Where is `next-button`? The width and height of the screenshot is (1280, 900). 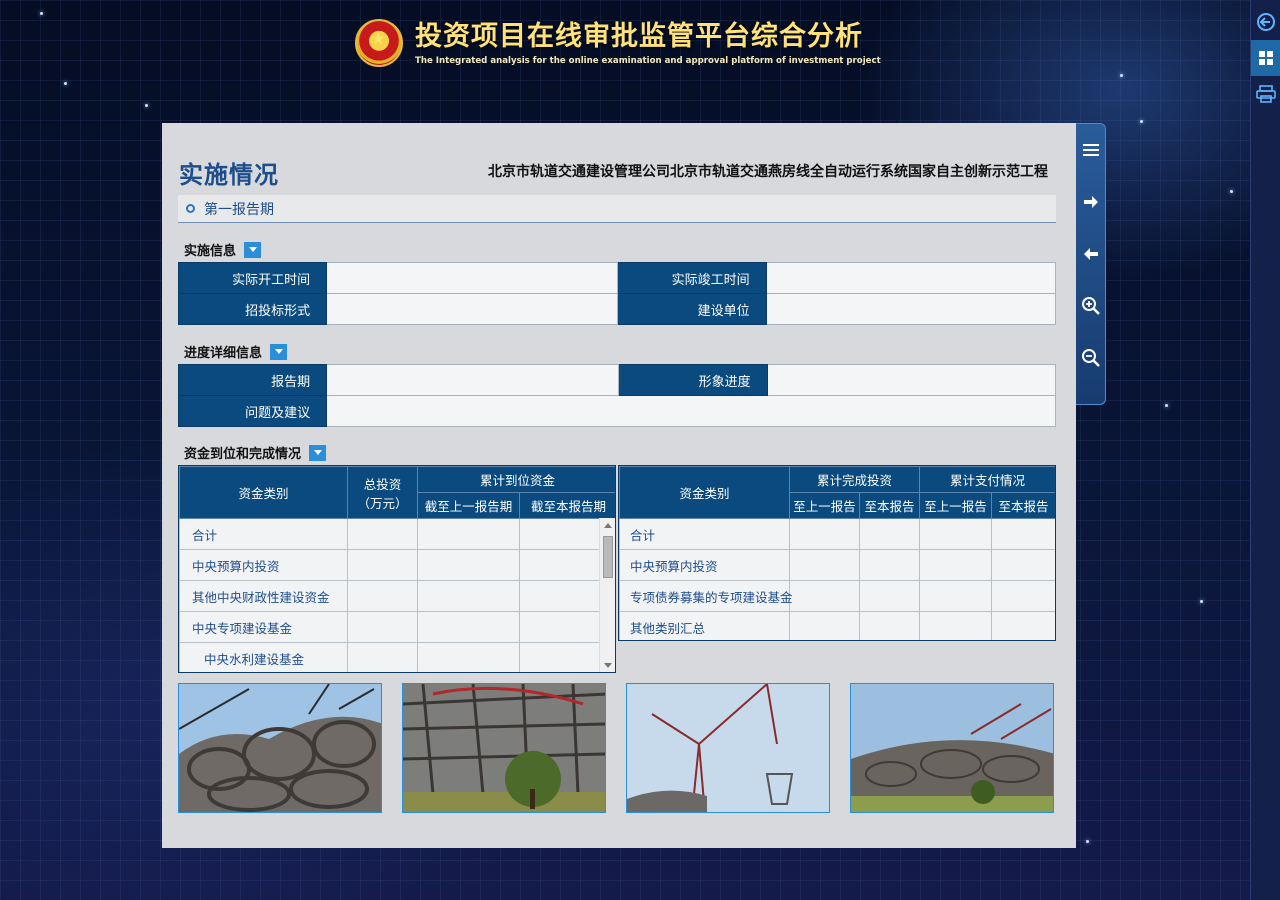
next-button is located at coordinates (1091, 202).